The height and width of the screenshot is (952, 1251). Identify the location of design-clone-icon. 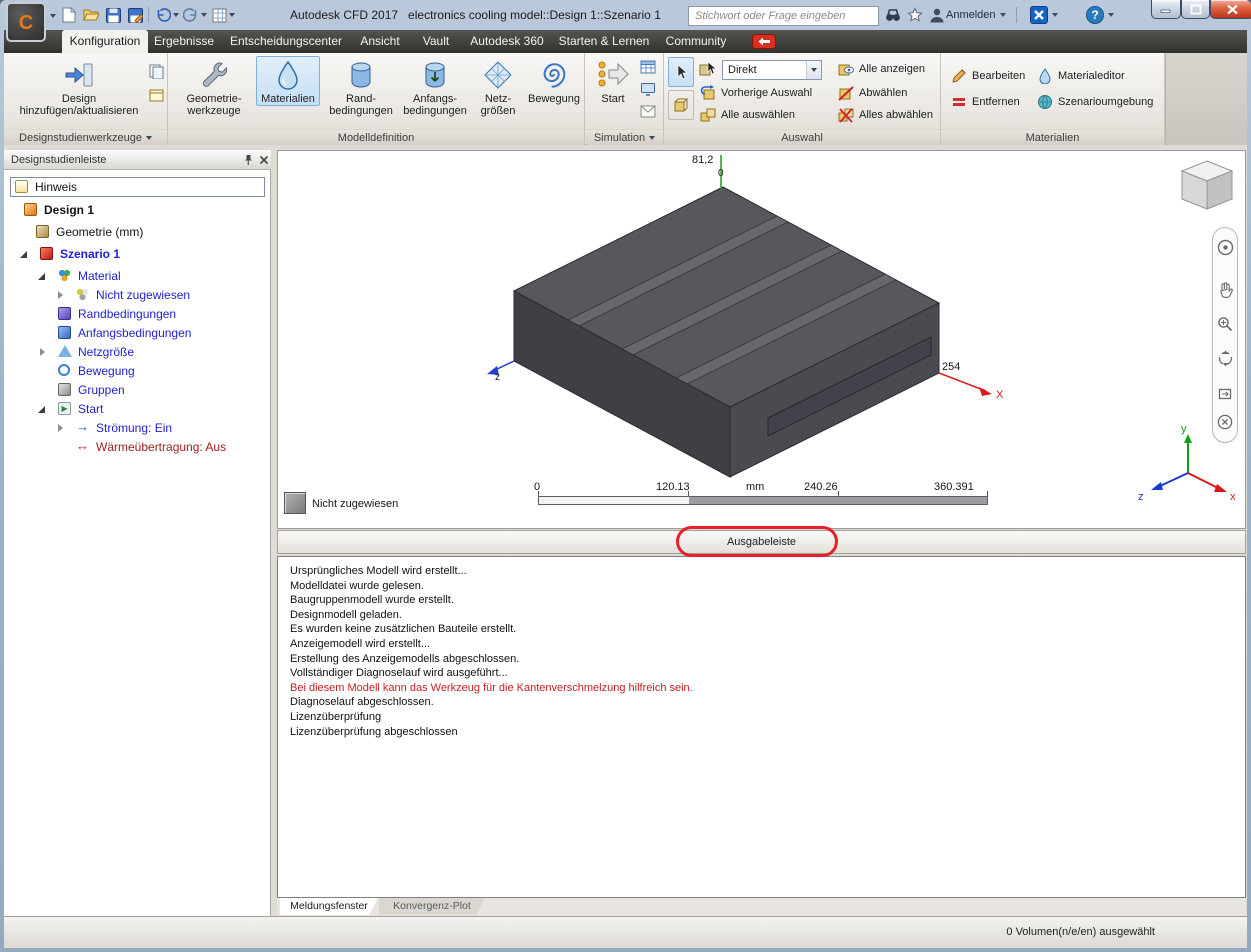
(156, 71).